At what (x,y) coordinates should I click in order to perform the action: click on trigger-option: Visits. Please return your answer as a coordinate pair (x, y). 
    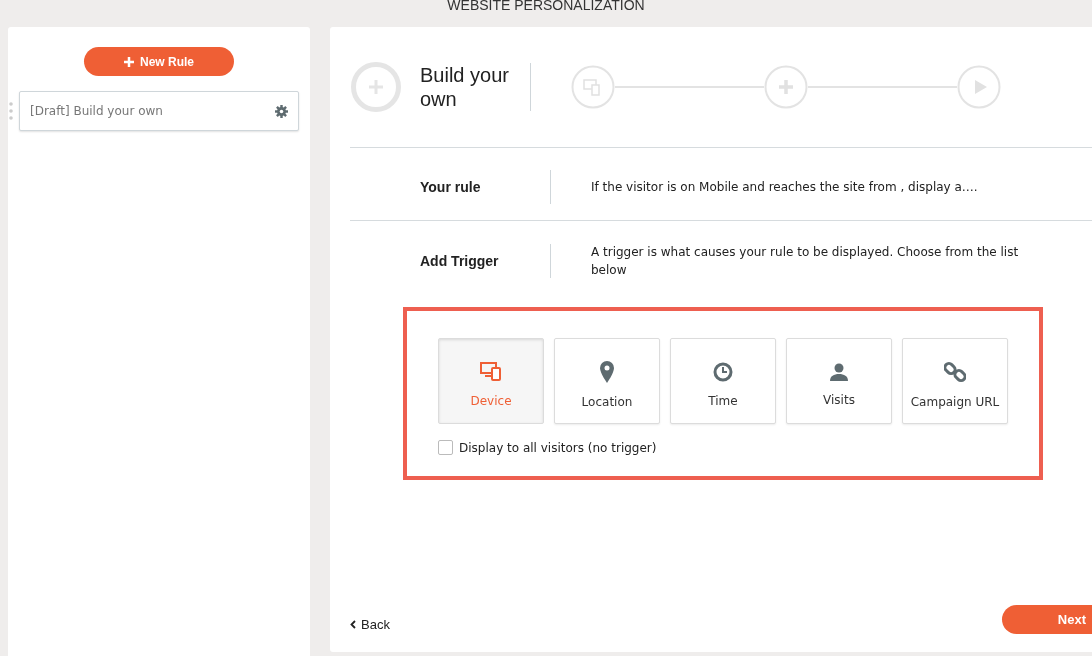
    Looking at the image, I should click on (839, 381).